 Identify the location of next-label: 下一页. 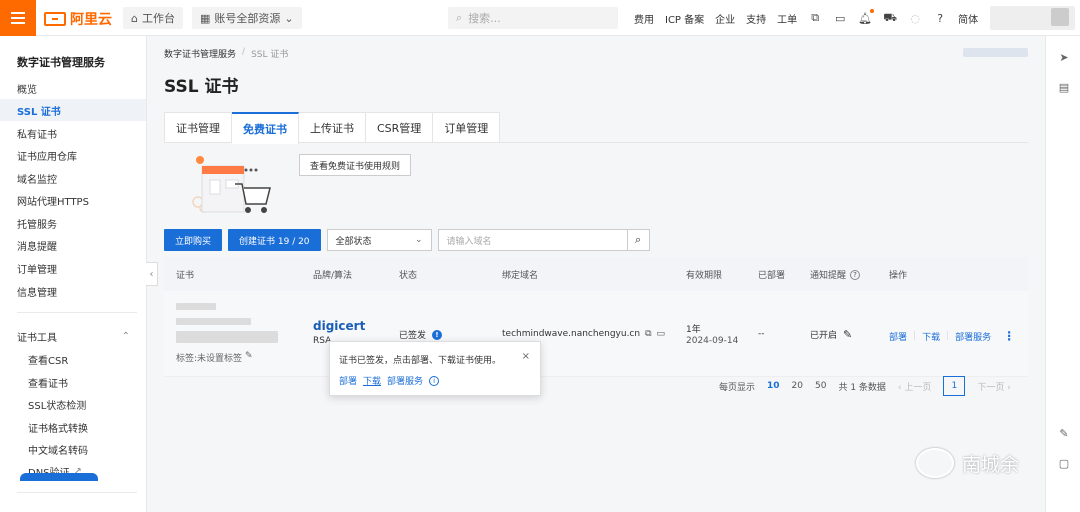
(991, 387).